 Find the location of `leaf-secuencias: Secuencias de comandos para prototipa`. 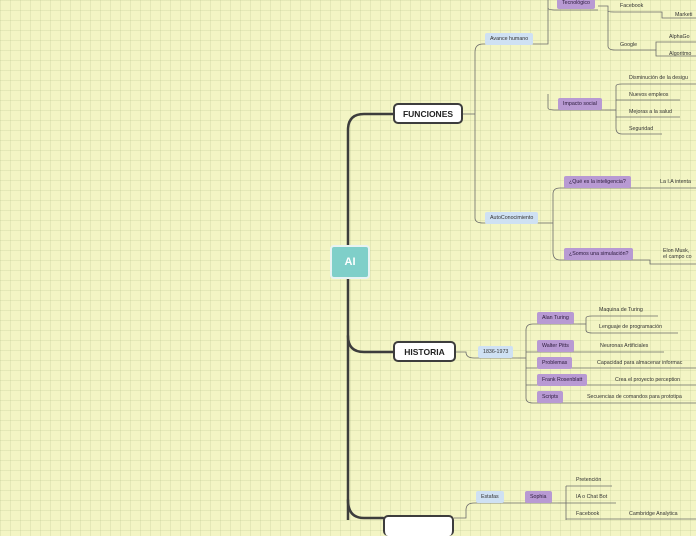

leaf-secuencias: Secuencias de comandos para prototipa is located at coordinates (634, 397).